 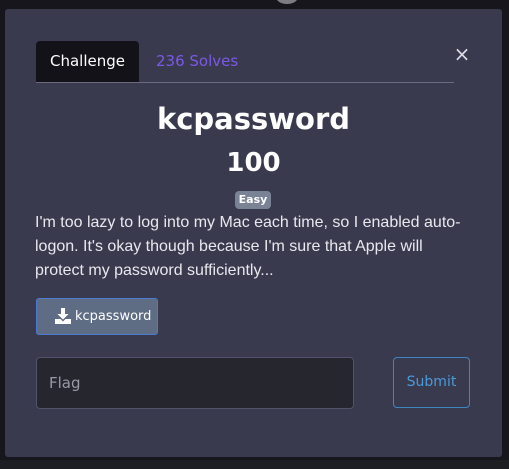 What do you see at coordinates (197, 61) in the screenshot?
I see `tab-solves: 236 Solves` at bounding box center [197, 61].